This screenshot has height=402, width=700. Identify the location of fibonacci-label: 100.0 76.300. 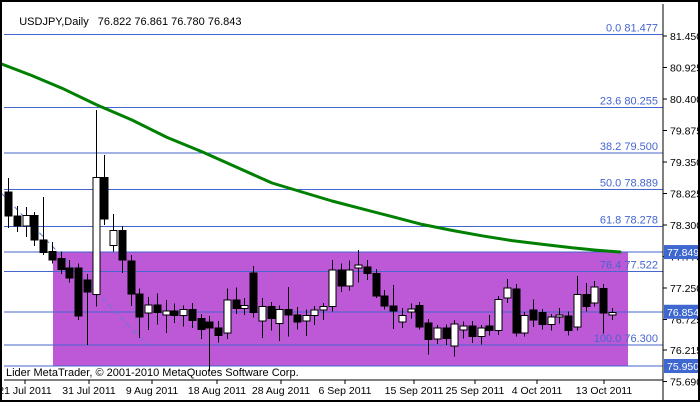
(626, 339).